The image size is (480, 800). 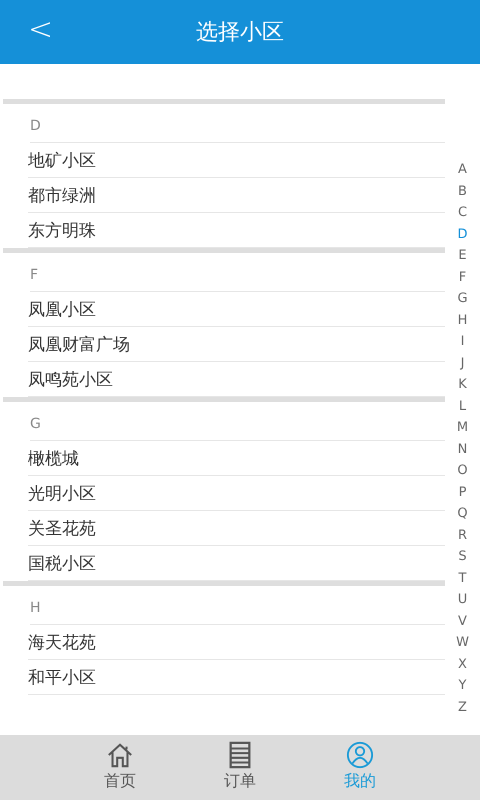 I want to click on index-letter: W, so click(x=462, y=643).